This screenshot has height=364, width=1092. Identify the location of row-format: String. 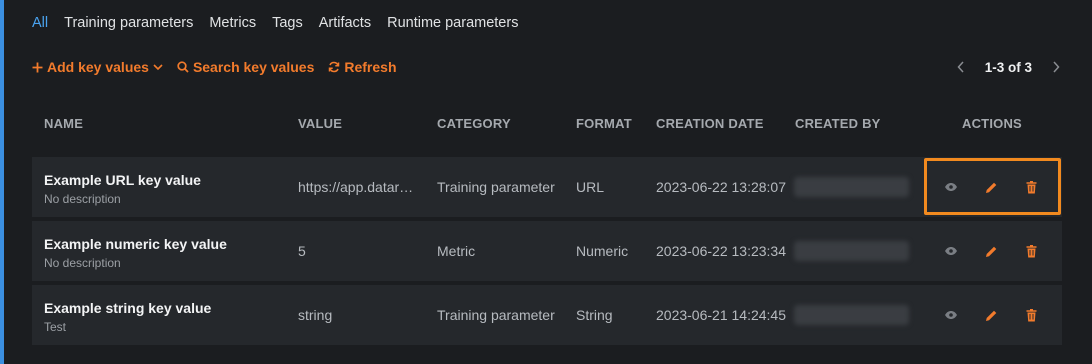
(594, 315).